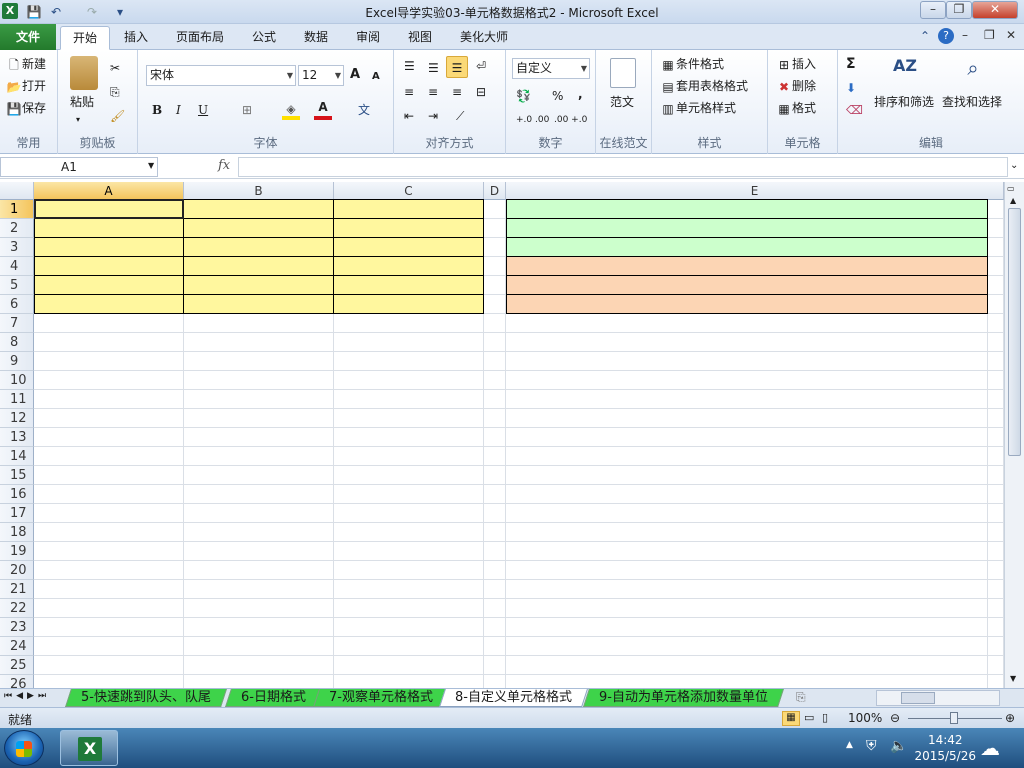 The image size is (1024, 768). Describe the element at coordinates (623, 73) in the screenshot. I see `template-icon` at that location.